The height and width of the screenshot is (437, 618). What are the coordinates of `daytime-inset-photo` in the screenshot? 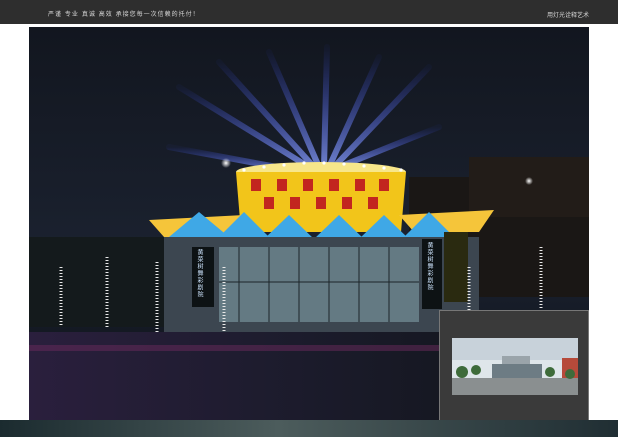 It's located at (514, 365).